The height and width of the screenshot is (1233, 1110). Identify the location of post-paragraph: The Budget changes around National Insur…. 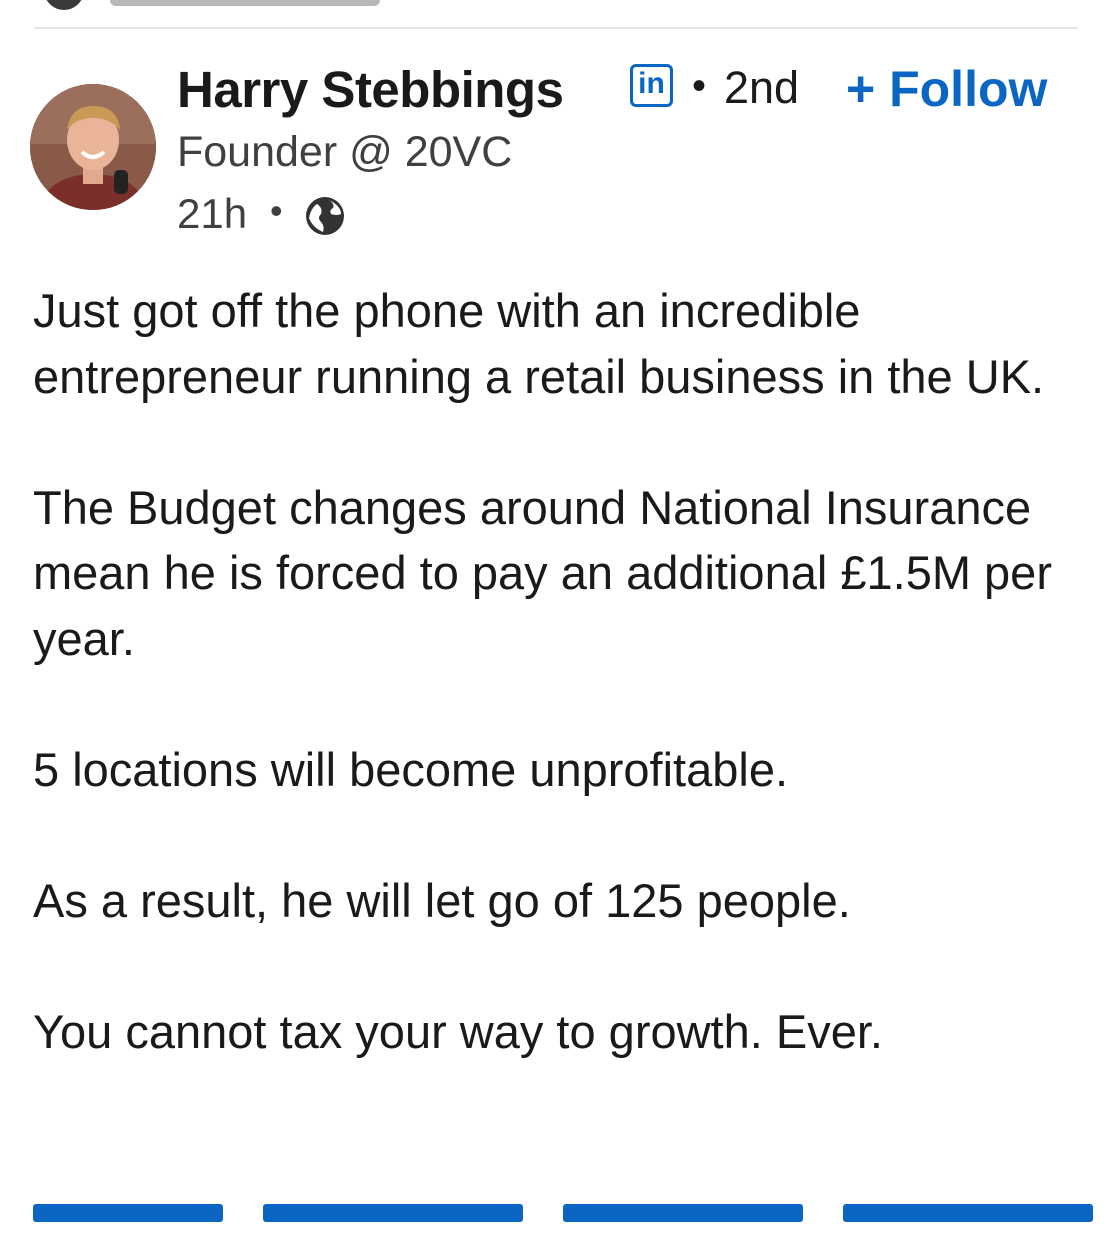
(542, 572).